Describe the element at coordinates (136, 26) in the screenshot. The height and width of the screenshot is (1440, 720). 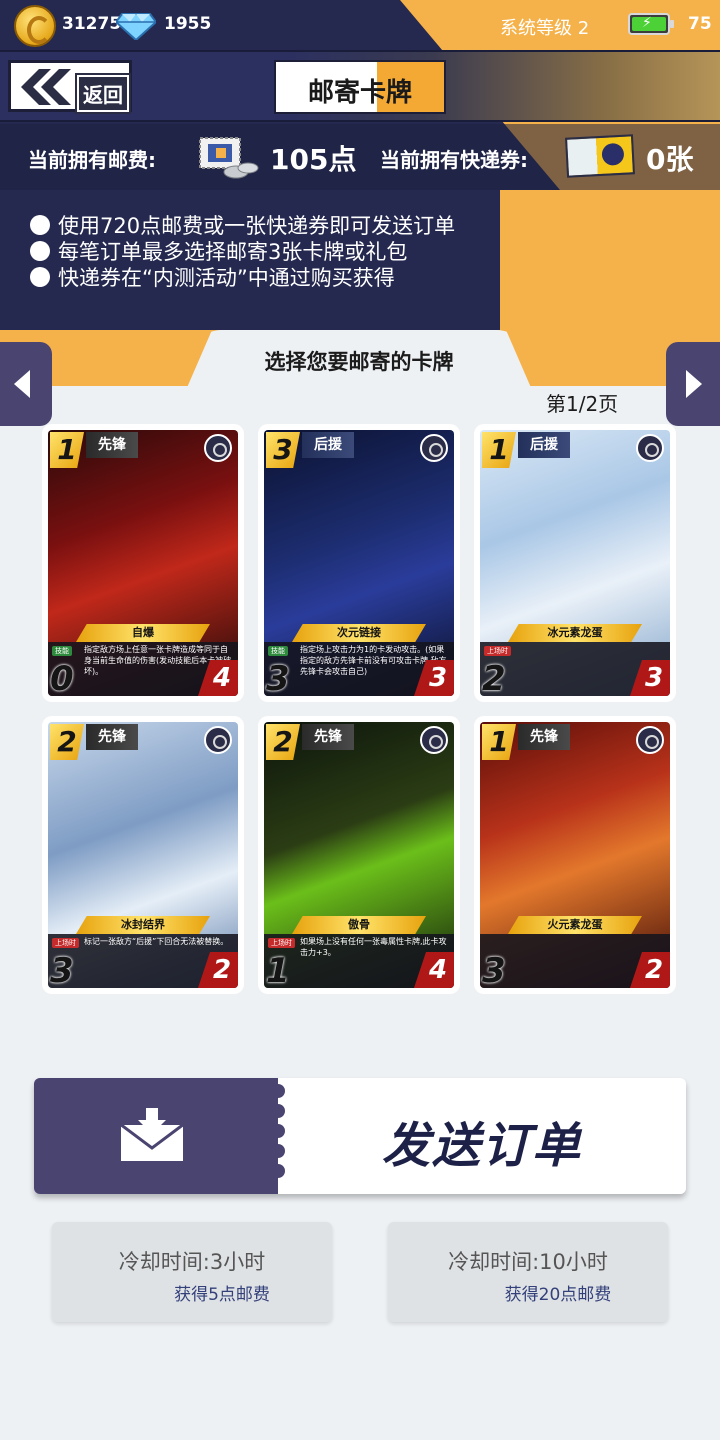
I see `gem-icon` at that location.